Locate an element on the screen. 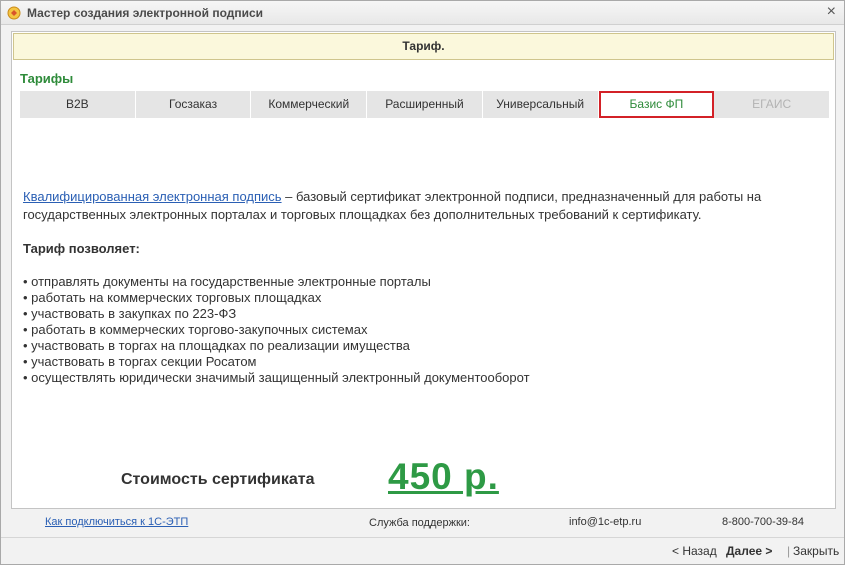 The width and height of the screenshot is (845, 565). tab-extended: Расширенный is located at coordinates (425, 104).